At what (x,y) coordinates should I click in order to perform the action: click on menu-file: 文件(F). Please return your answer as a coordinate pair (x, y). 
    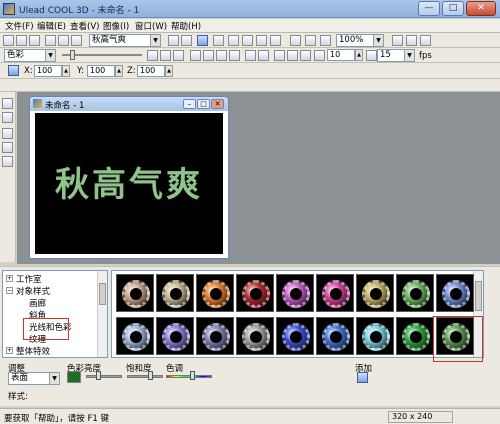
    Looking at the image, I should click on (19, 26).